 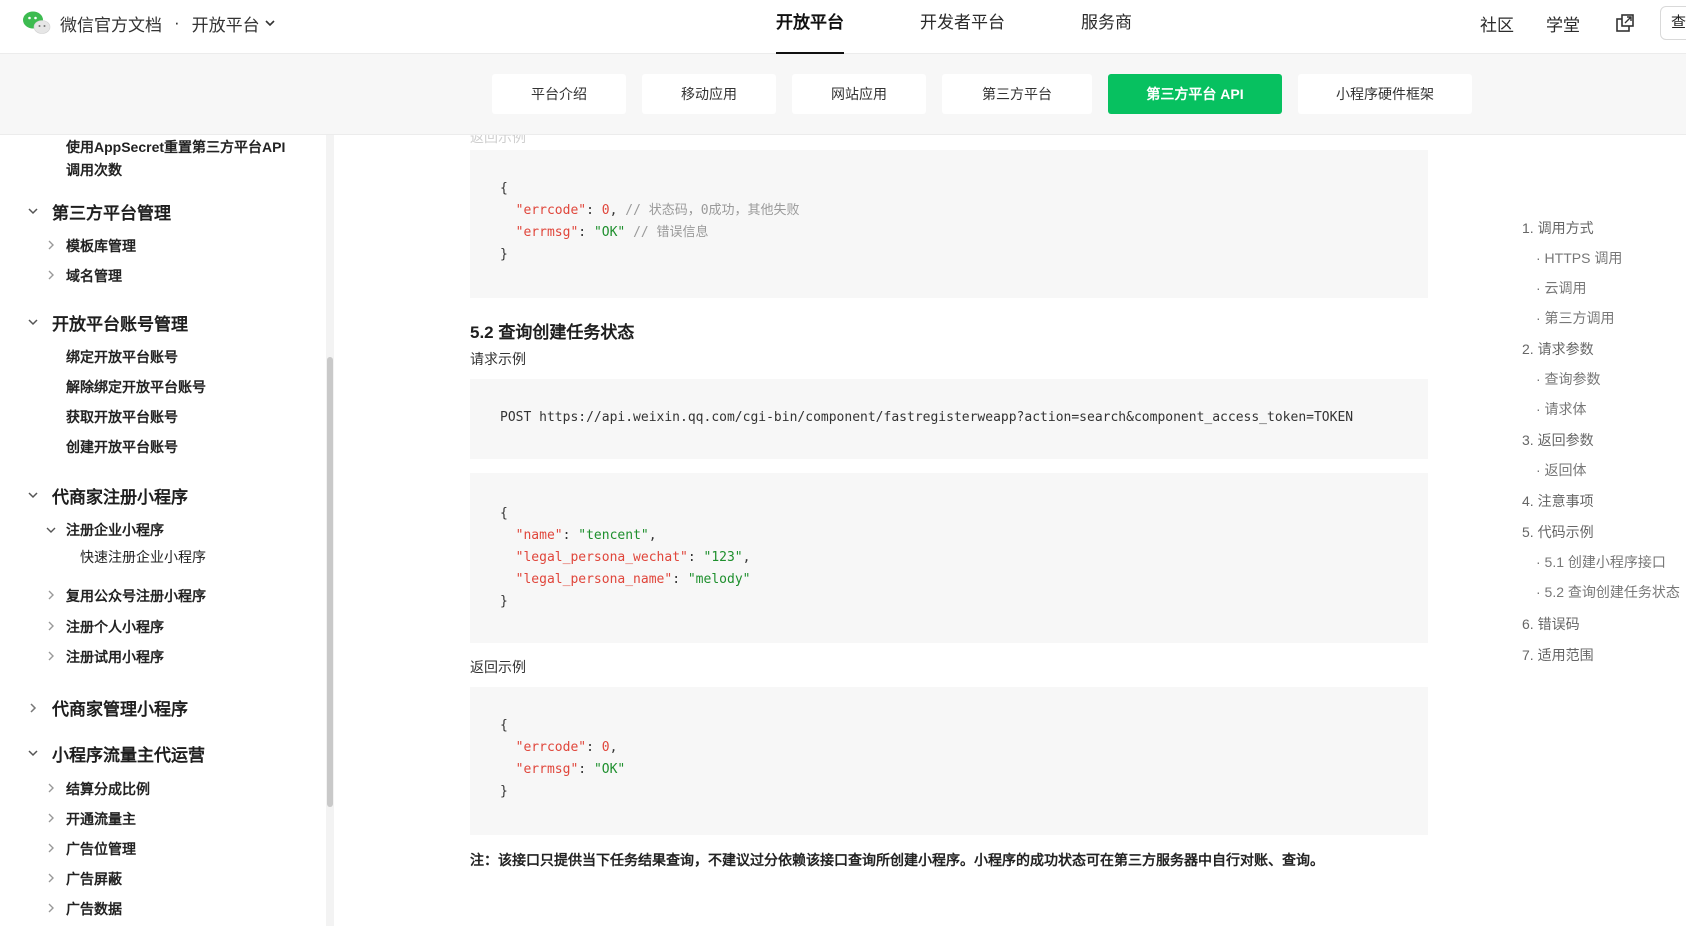 I want to click on sidebar-item-register-trial: 注册试用小程序, so click(x=115, y=657).